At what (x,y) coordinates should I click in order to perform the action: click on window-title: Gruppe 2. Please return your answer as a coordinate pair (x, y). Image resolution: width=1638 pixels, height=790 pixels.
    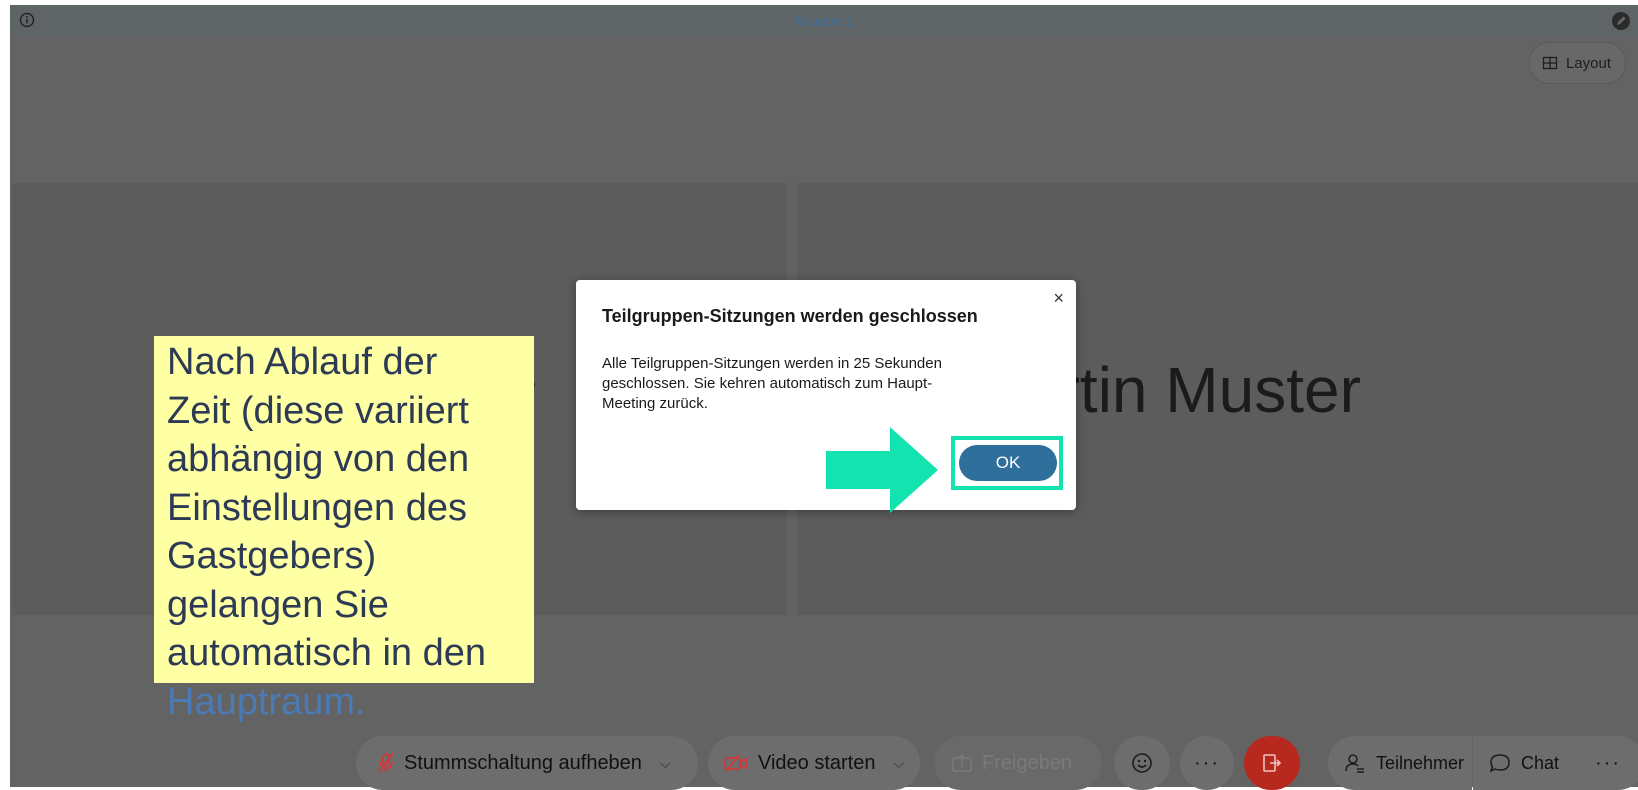
    Looking at the image, I should click on (824, 21).